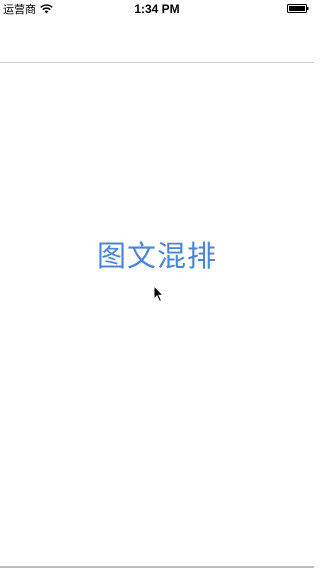 The height and width of the screenshot is (568, 320). What do you see at coordinates (159, 294) in the screenshot?
I see `mouse-pointer-icon` at bounding box center [159, 294].